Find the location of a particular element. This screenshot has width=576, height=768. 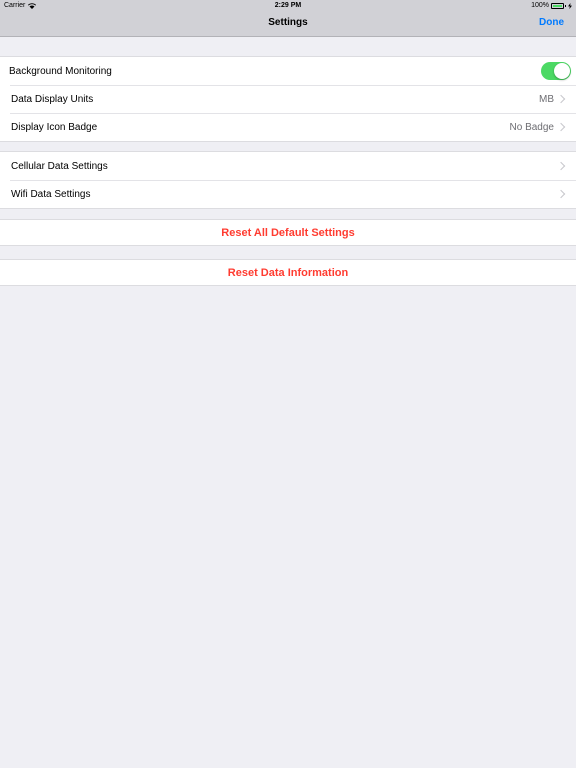

background-monitoring-label: Background Monitoring is located at coordinates (60, 71).